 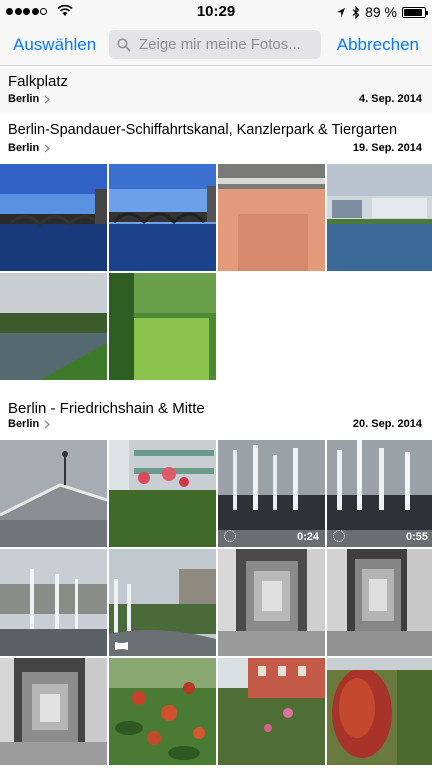 I want to click on photo-rosehips, so click(x=162, y=711).